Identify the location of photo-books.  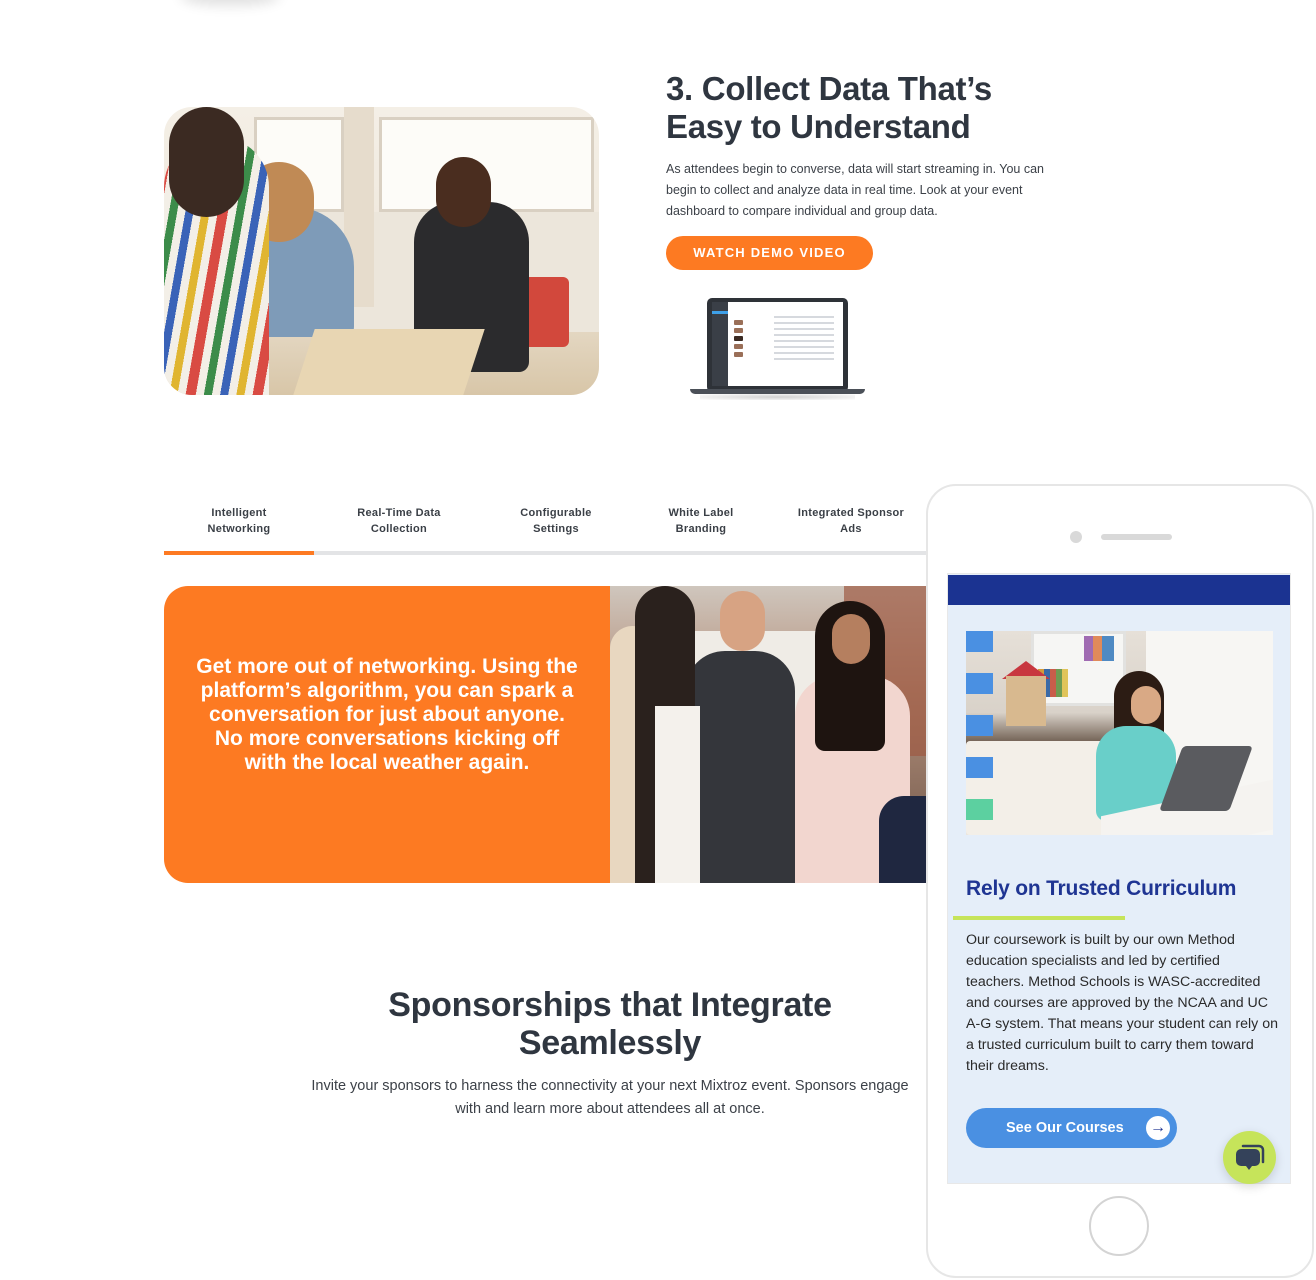
(1099, 648).